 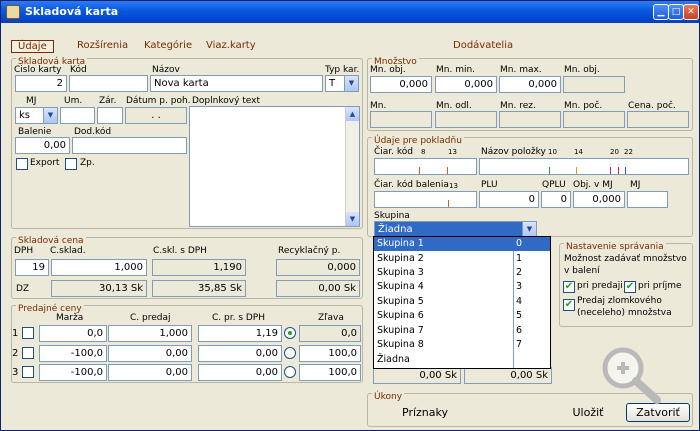 What do you see at coordinates (108, 83) in the screenshot?
I see `kod-field` at bounding box center [108, 83].